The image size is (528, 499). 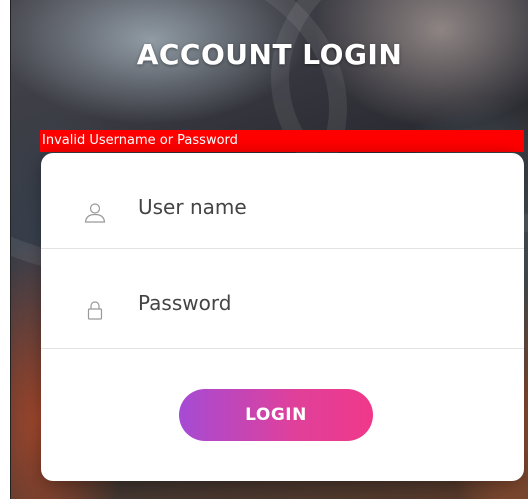 I want to click on username-input, so click(x=303, y=207).